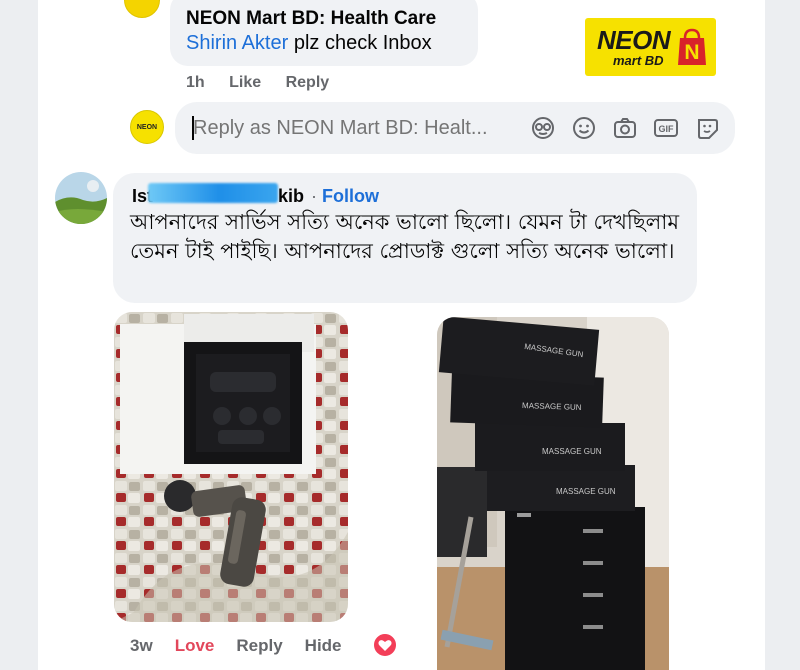 The image size is (800, 670). I want to click on comment-author-end: kib, so click(291, 196).